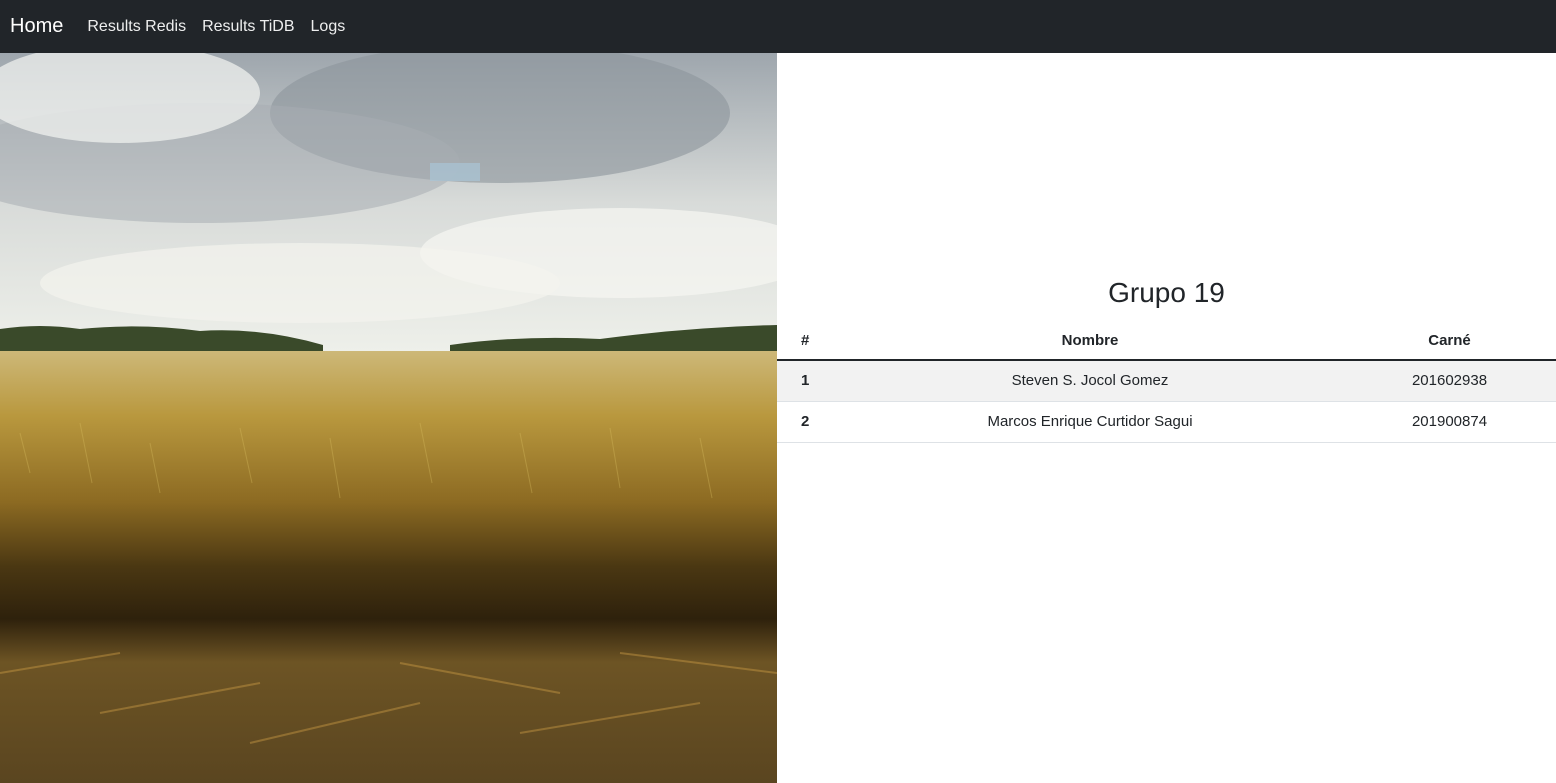 This screenshot has width=1556, height=783. What do you see at coordinates (136, 27) in the screenshot?
I see `results-redis-link: Results Redis` at bounding box center [136, 27].